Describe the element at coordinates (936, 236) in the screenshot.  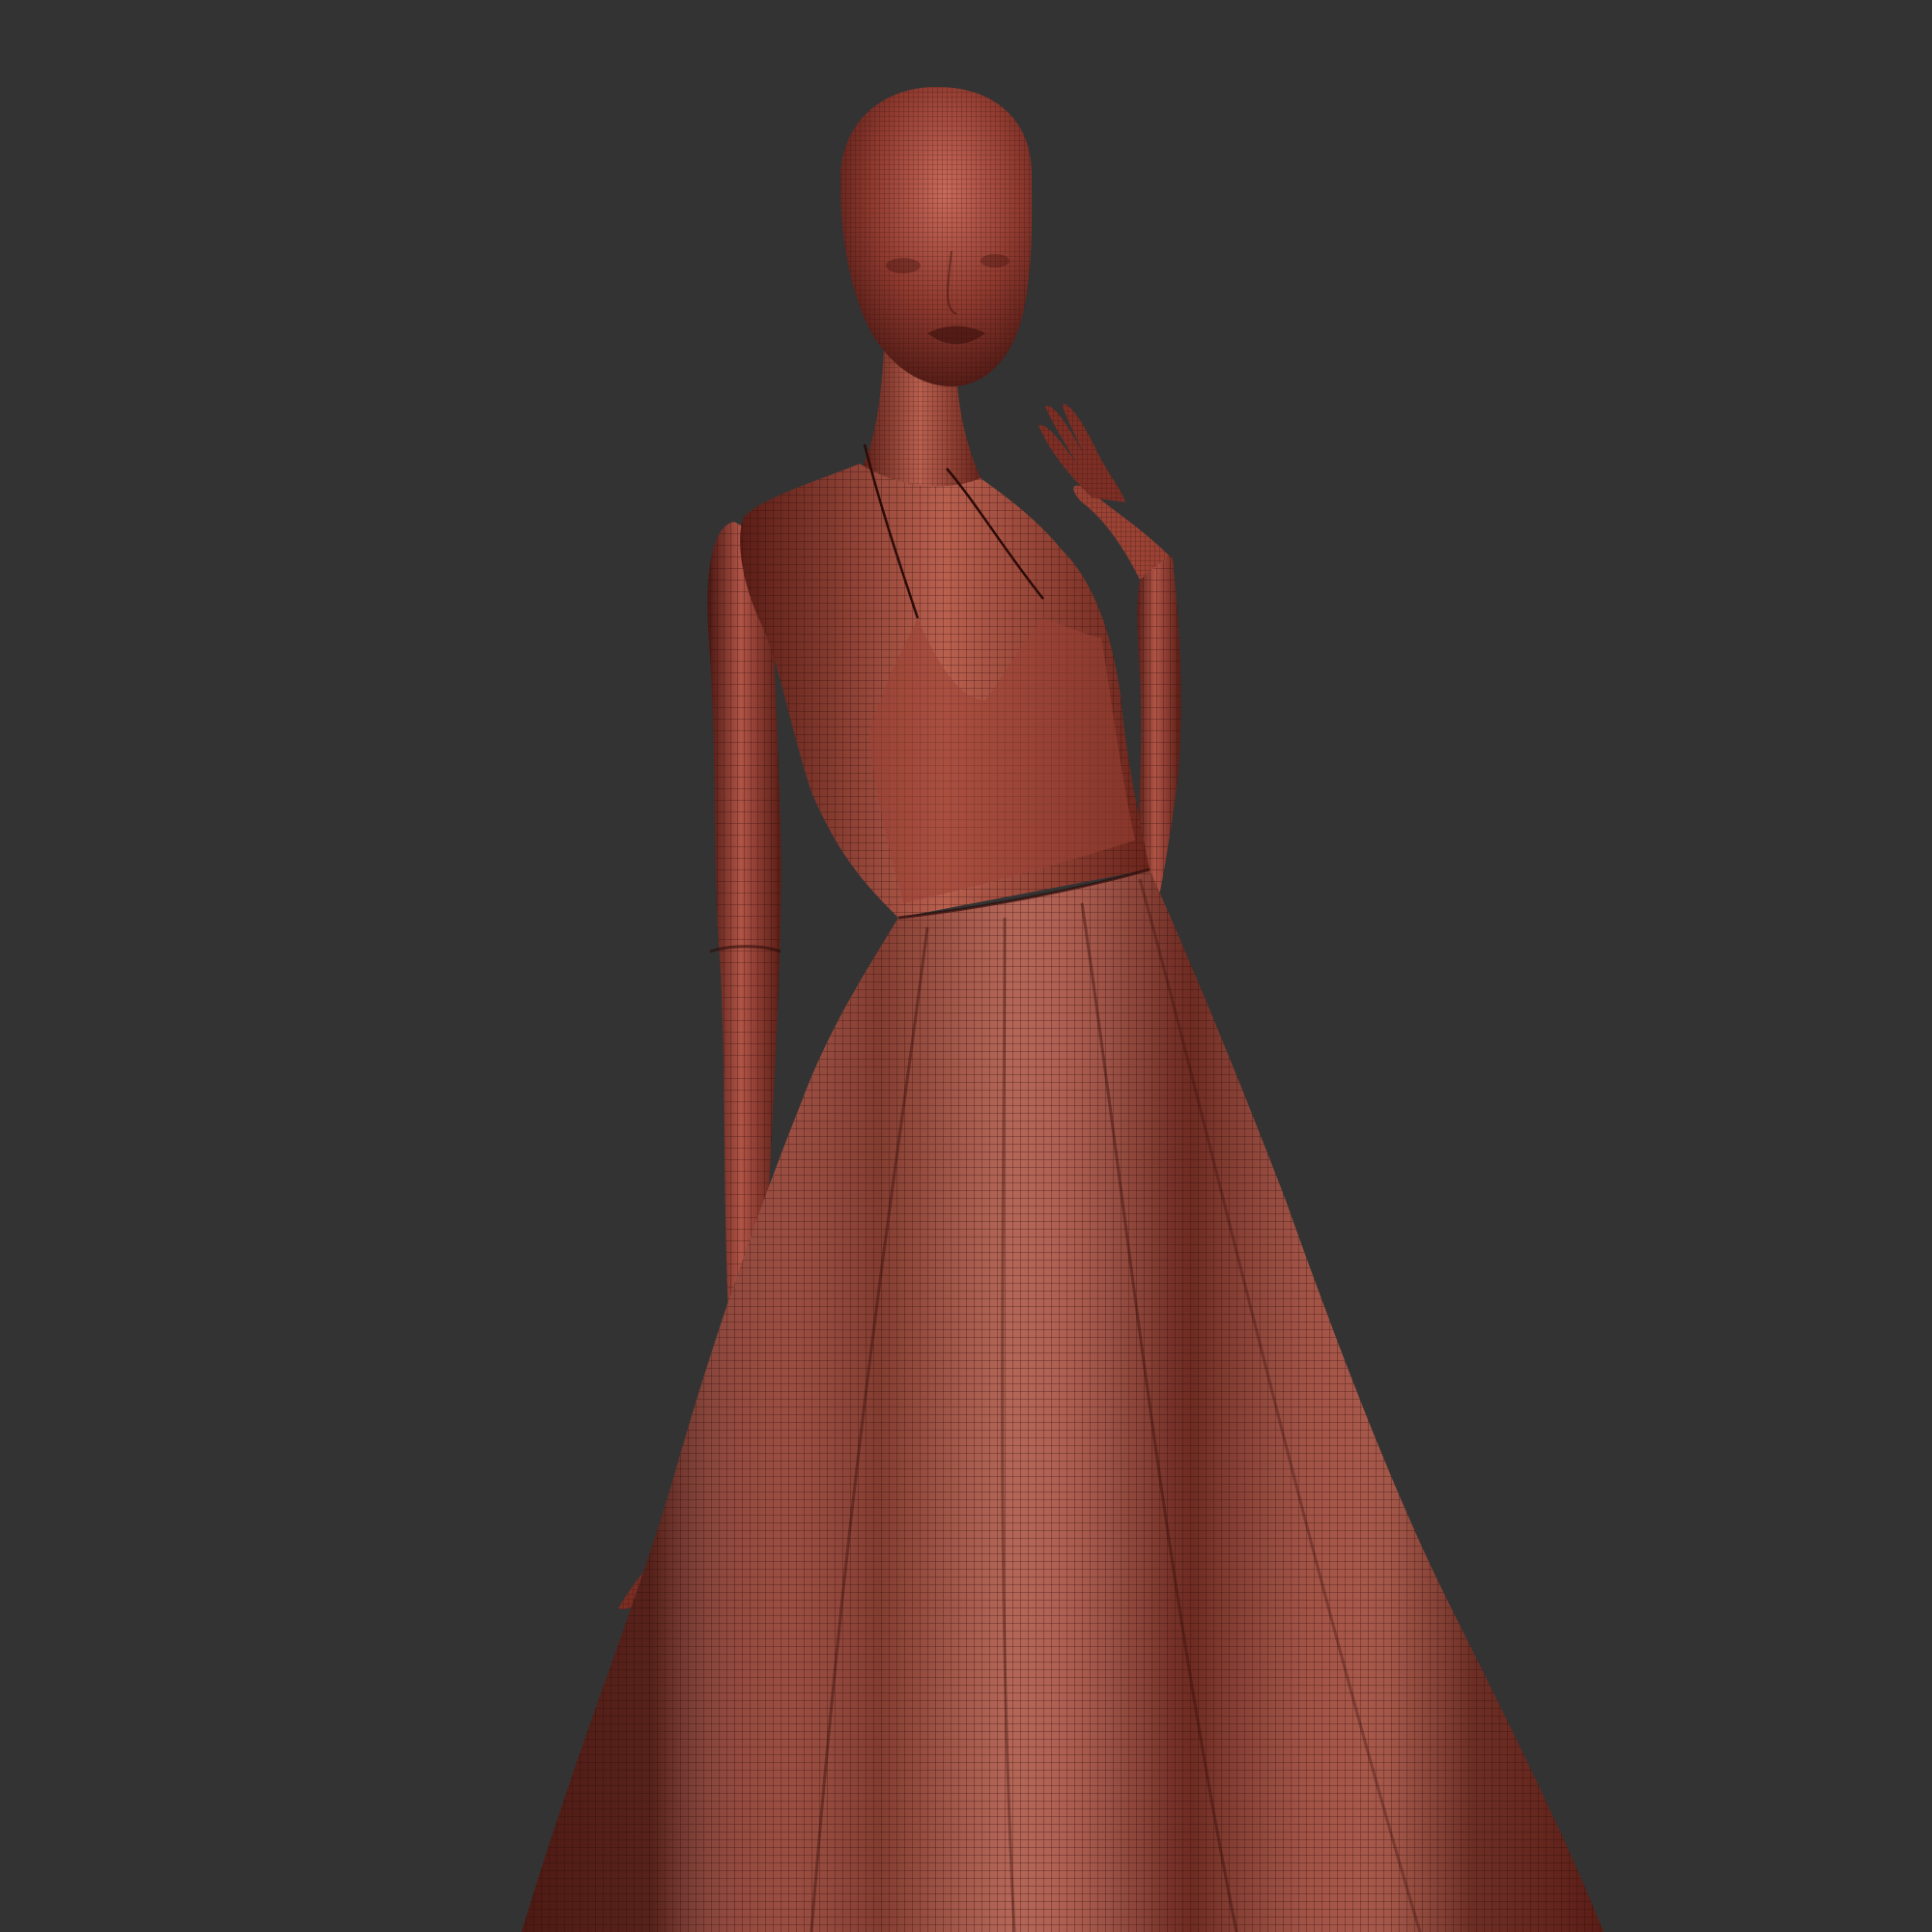
I see `head` at that location.